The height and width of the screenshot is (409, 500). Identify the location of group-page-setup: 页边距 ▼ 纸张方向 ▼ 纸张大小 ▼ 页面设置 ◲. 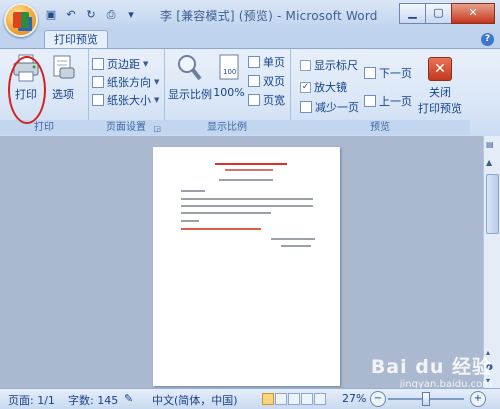
(126, 92).